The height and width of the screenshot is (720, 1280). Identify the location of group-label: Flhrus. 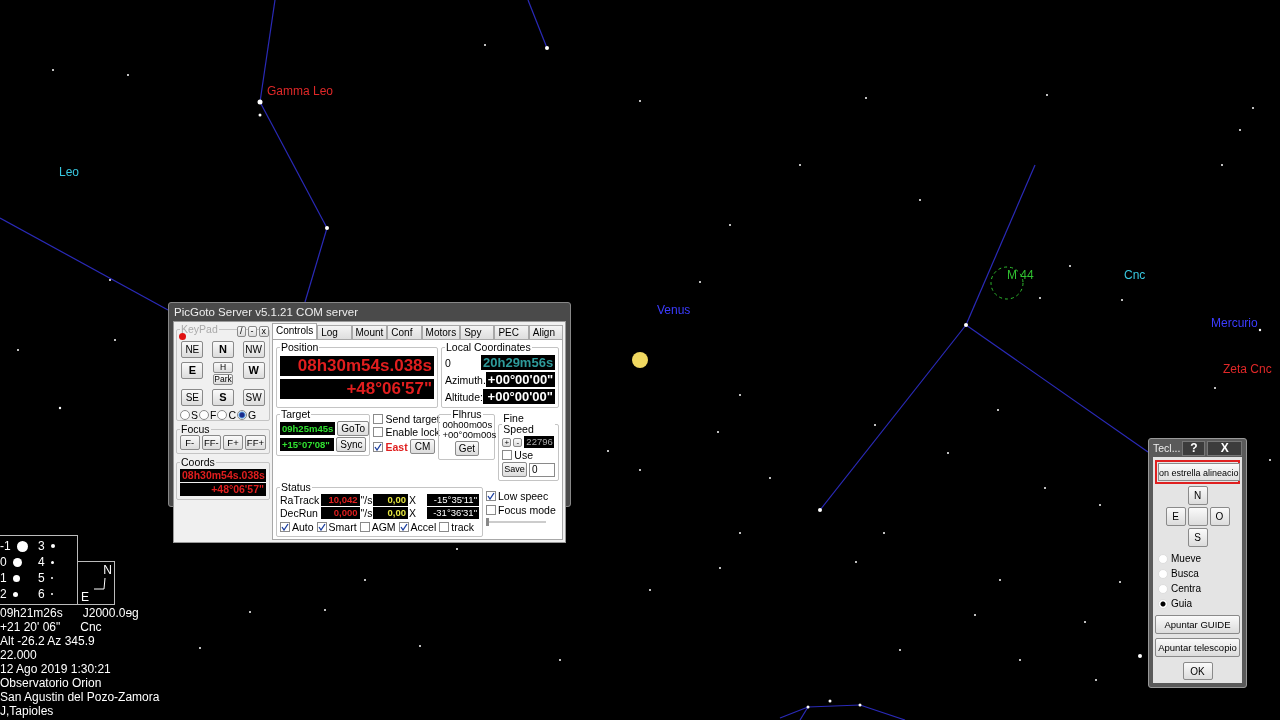
(467, 414).